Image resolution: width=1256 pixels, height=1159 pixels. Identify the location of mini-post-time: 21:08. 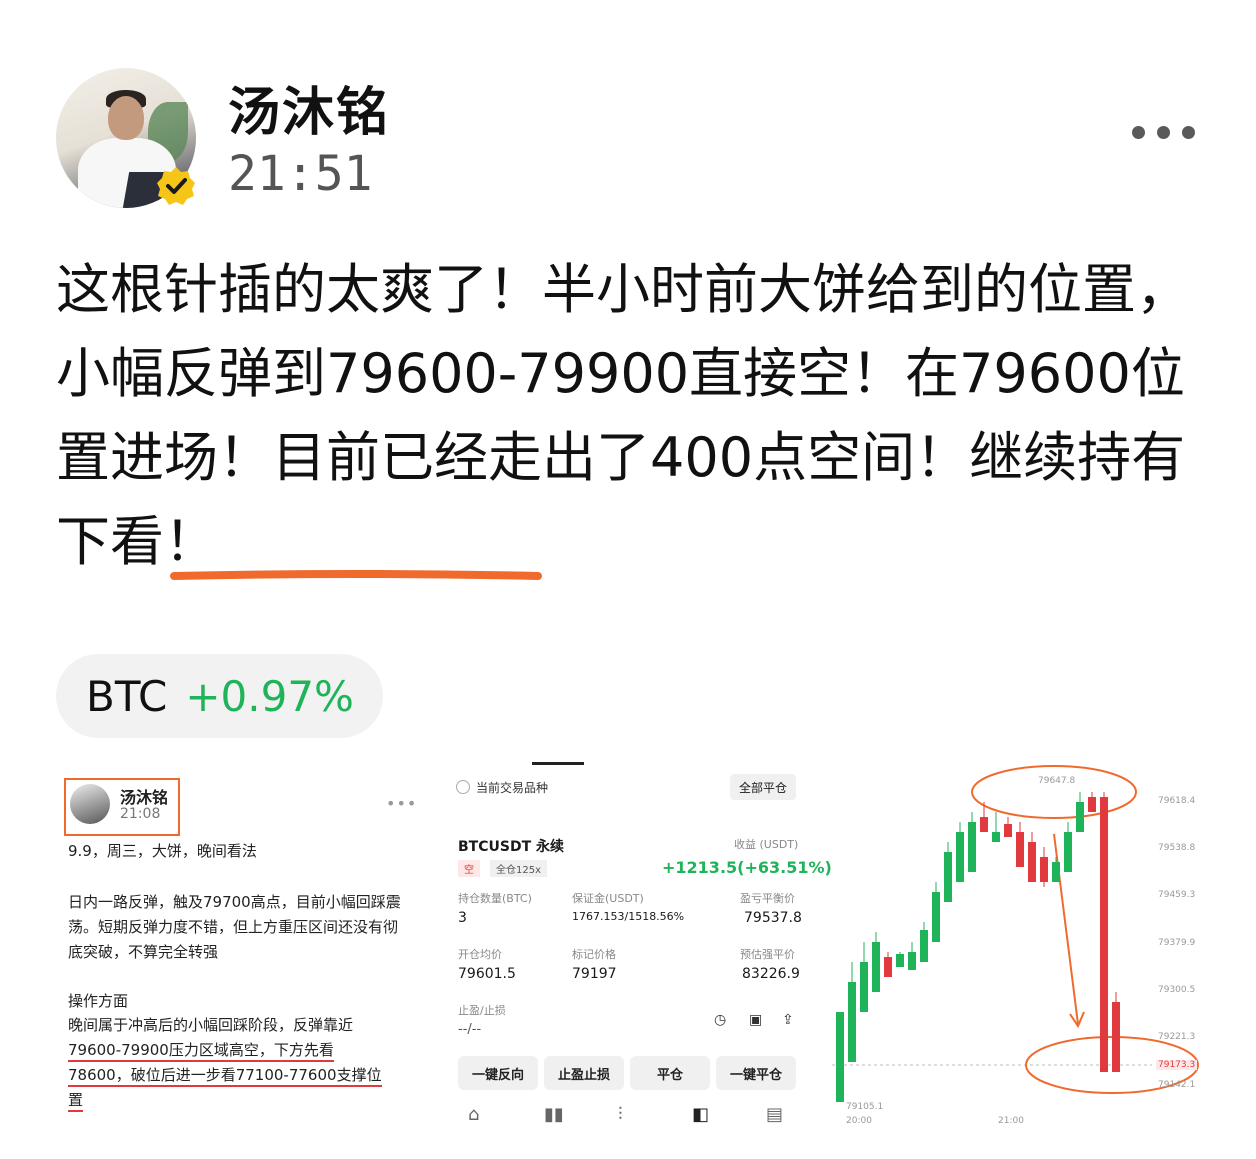
(140, 814).